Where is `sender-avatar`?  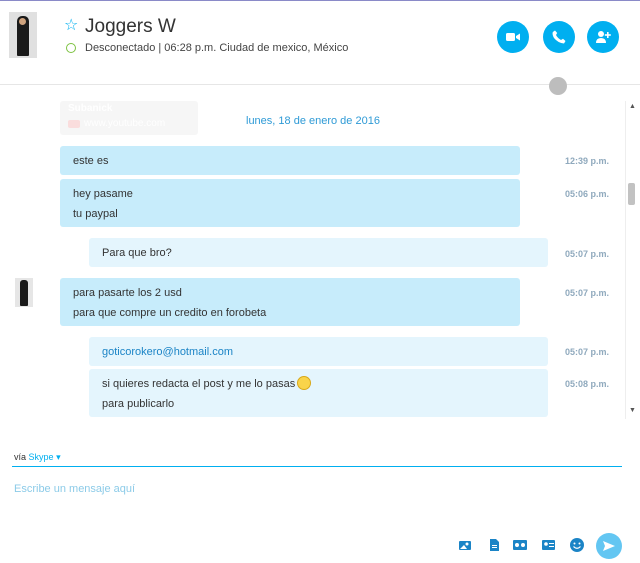
sender-avatar is located at coordinates (24, 292).